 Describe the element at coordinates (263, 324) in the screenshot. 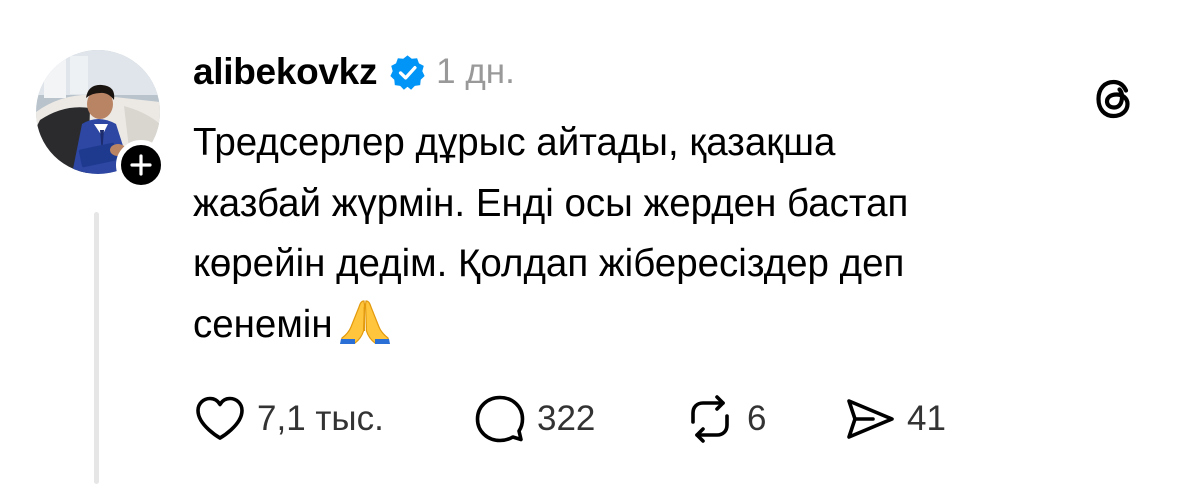

I see `post-text-line: сенемін` at that location.